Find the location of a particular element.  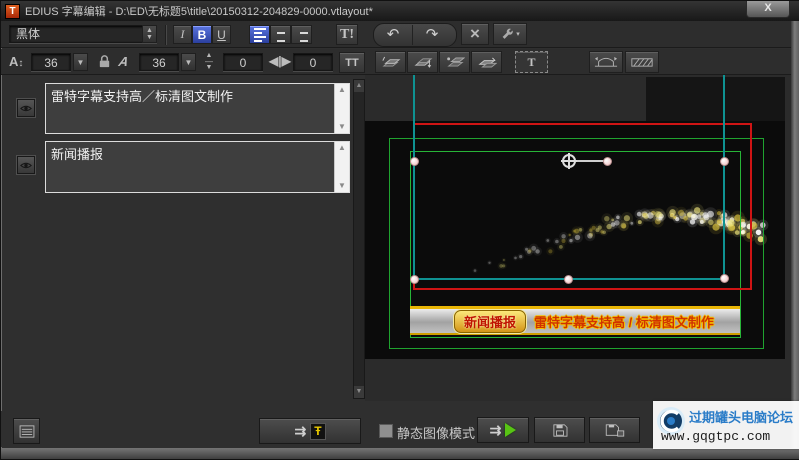

object-bound-right-guide is located at coordinates (724, 177).